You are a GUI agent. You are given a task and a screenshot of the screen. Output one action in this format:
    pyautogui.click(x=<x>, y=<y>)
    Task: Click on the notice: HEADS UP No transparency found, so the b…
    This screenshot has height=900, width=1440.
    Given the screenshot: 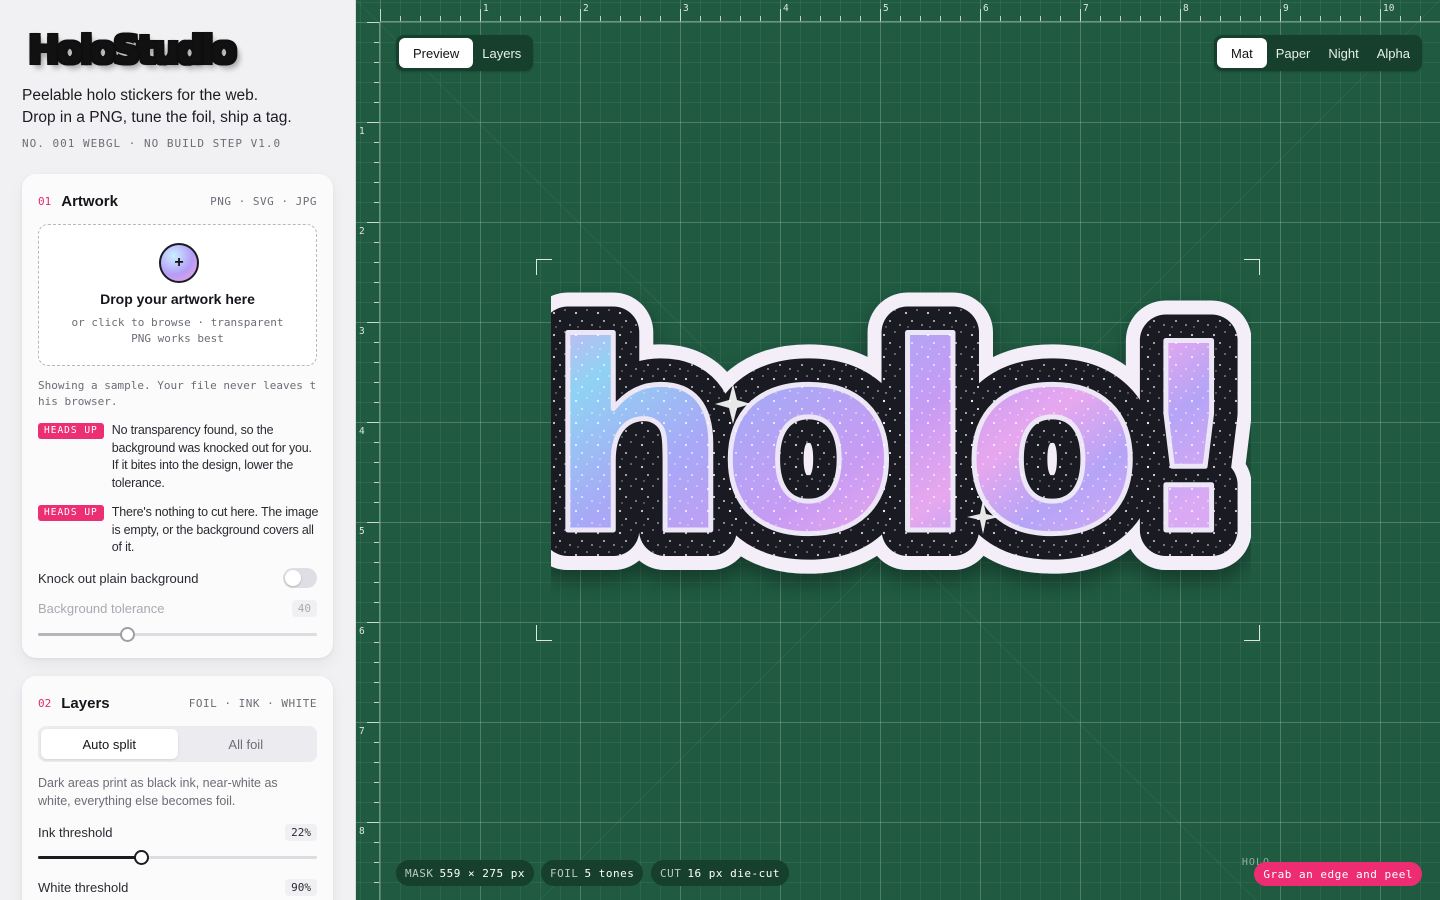 What is the action you would take?
    pyautogui.click(x=179, y=457)
    